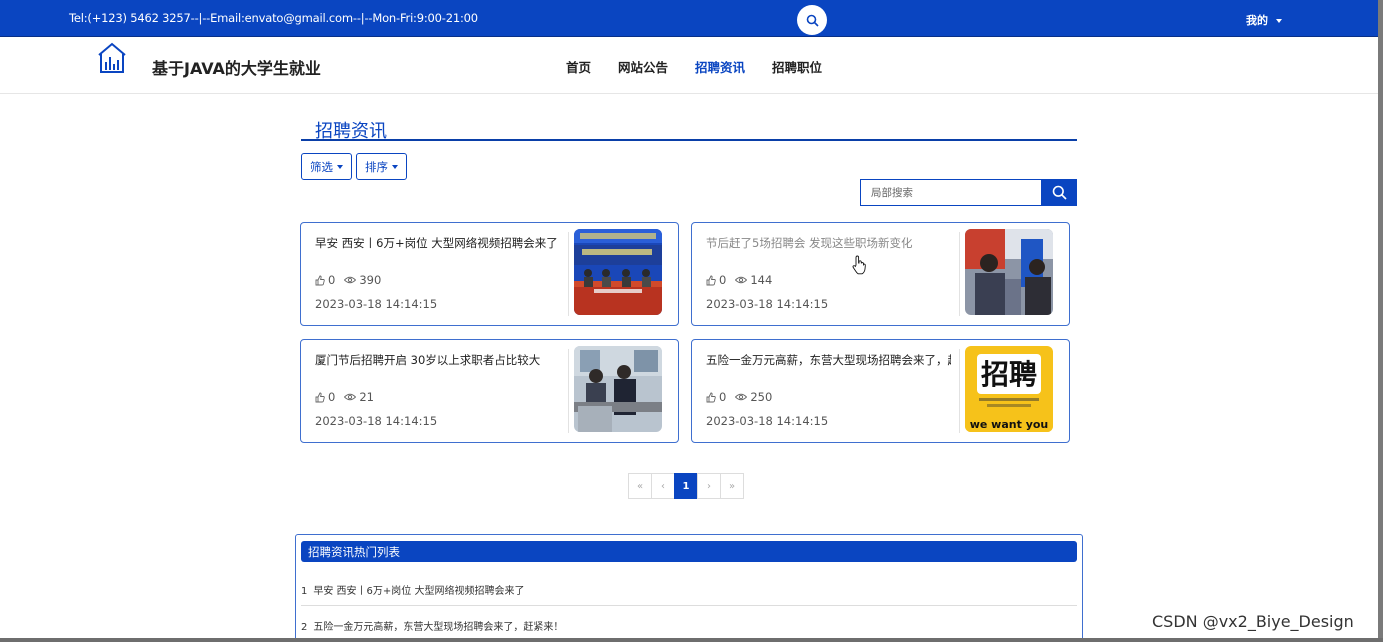 This screenshot has width=1383, height=642. I want to click on news-card-title: 厦门节后招聘开启 30岁以上求职者占比较大, so click(437, 360).